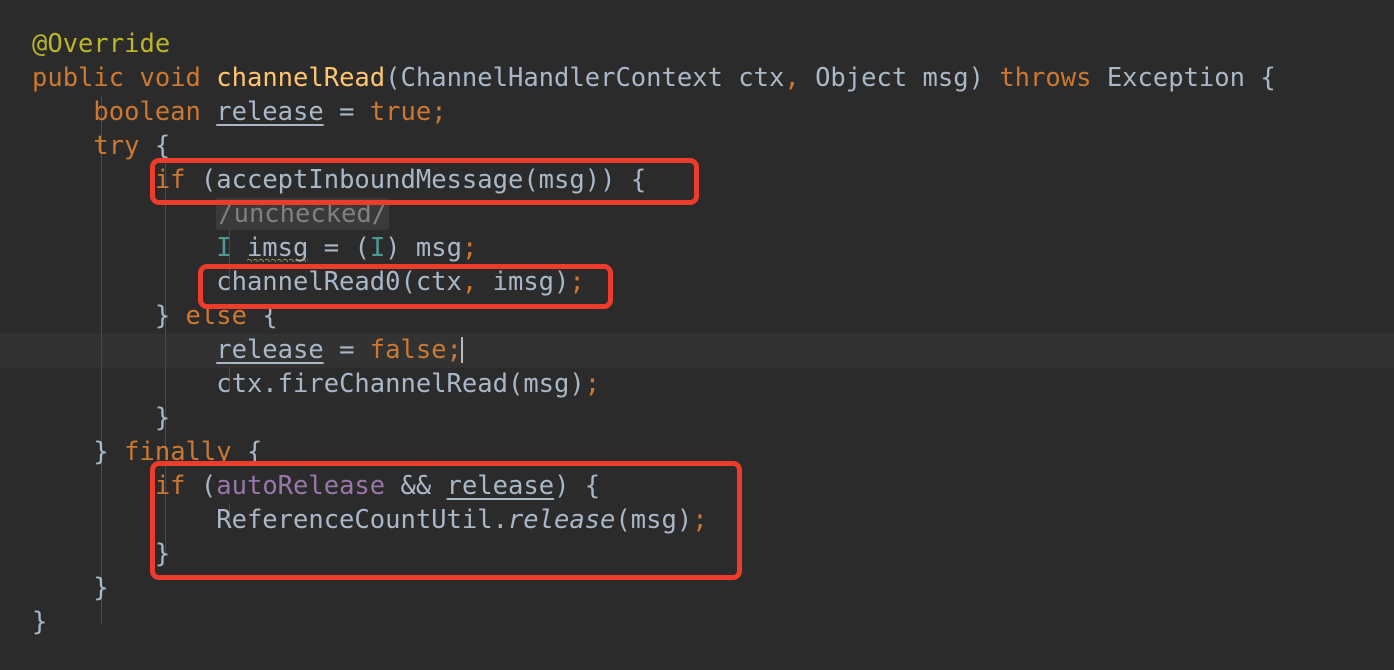  I want to click on semicolon-4: ;, so click(454, 350).